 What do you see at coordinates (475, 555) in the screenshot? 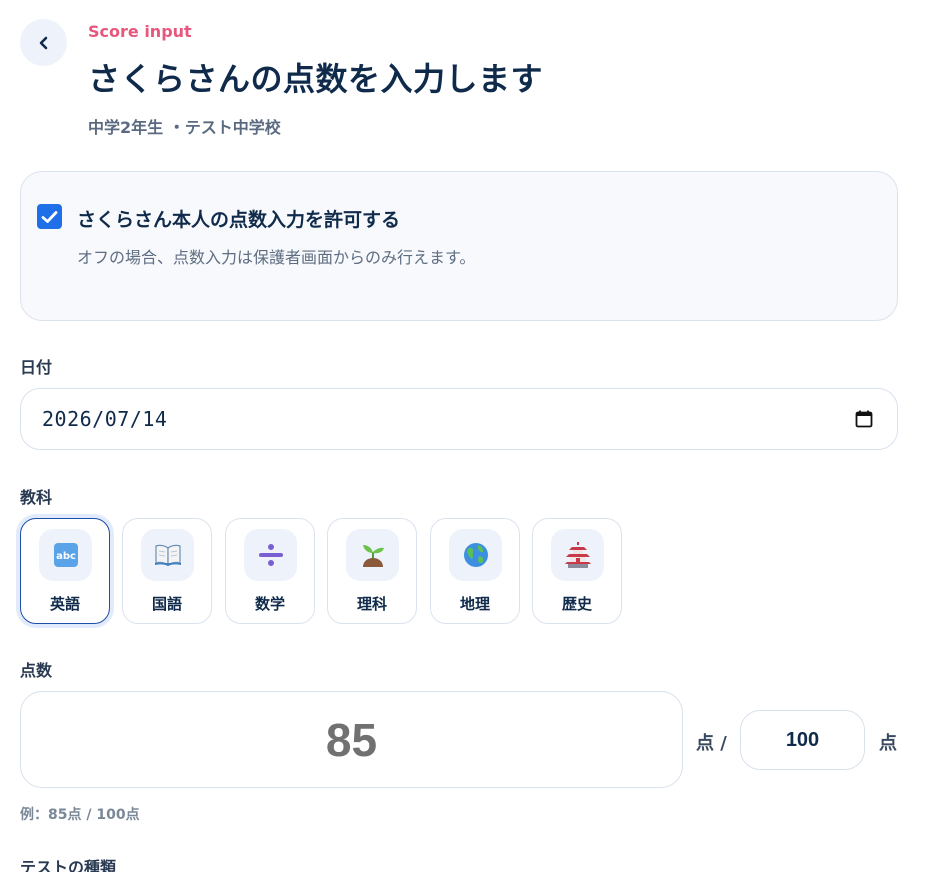
I see `globe-icon` at bounding box center [475, 555].